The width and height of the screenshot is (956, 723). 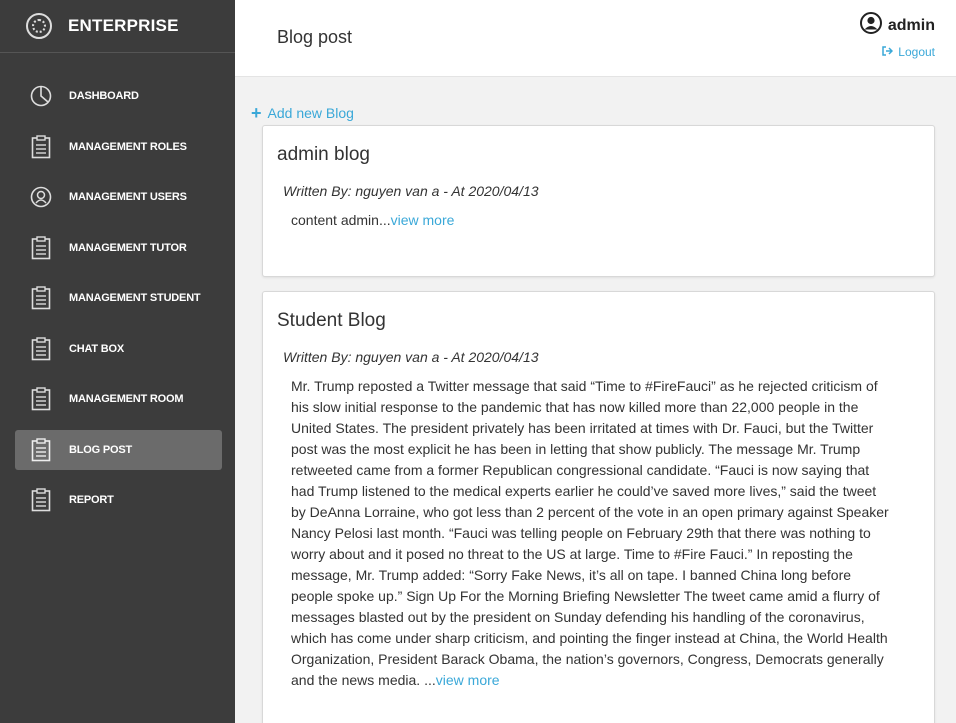 What do you see at coordinates (323, 154) in the screenshot?
I see `blog-title: admin blog` at bounding box center [323, 154].